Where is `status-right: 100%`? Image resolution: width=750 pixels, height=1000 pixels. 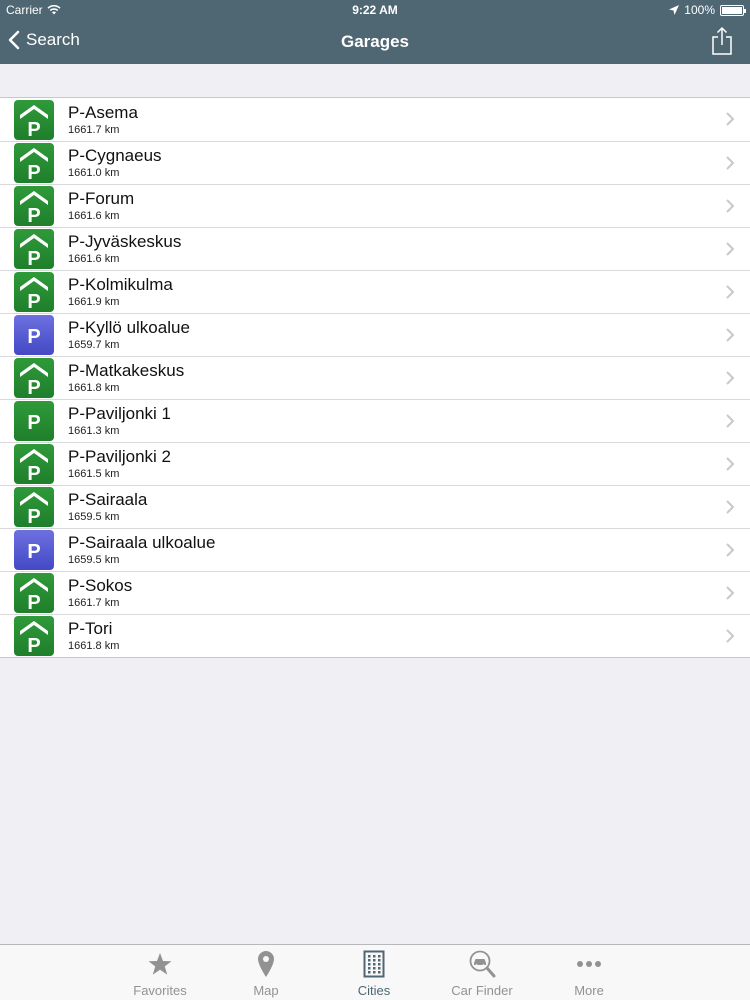
status-right: 100% is located at coordinates (707, 10).